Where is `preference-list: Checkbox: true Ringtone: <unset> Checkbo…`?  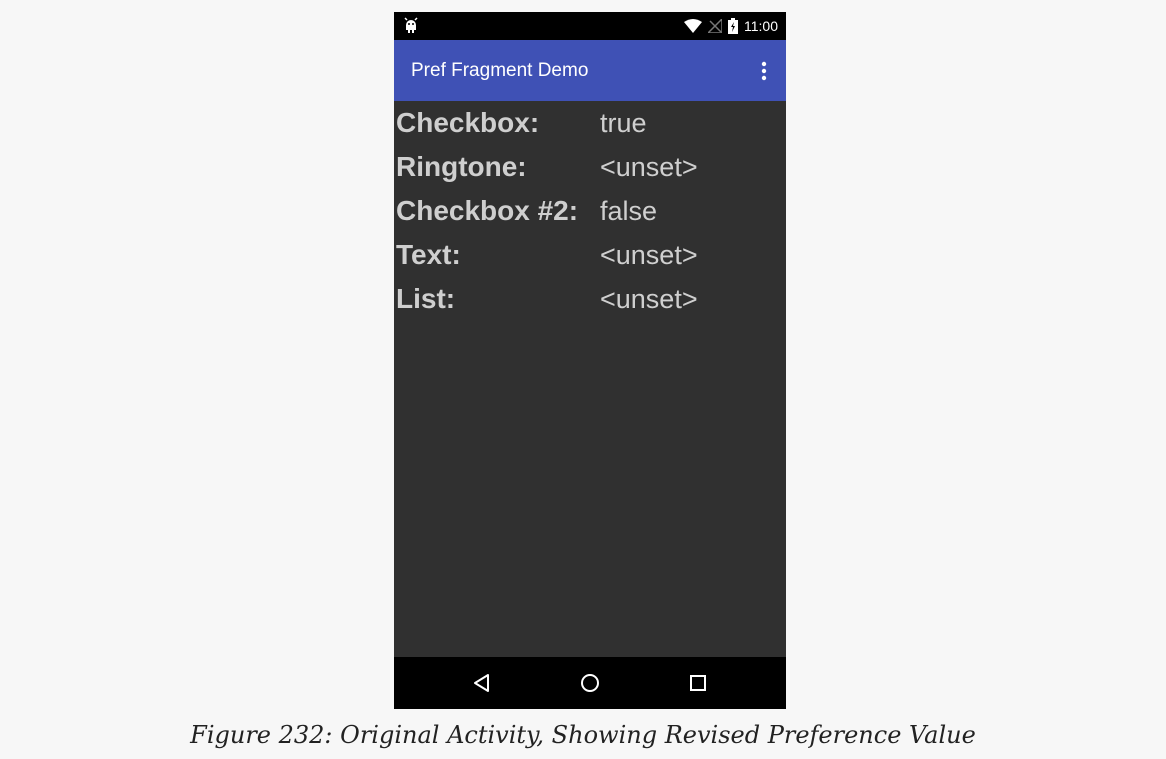 preference-list: Checkbox: true Ringtone: <unset> Checkbo… is located at coordinates (590, 211).